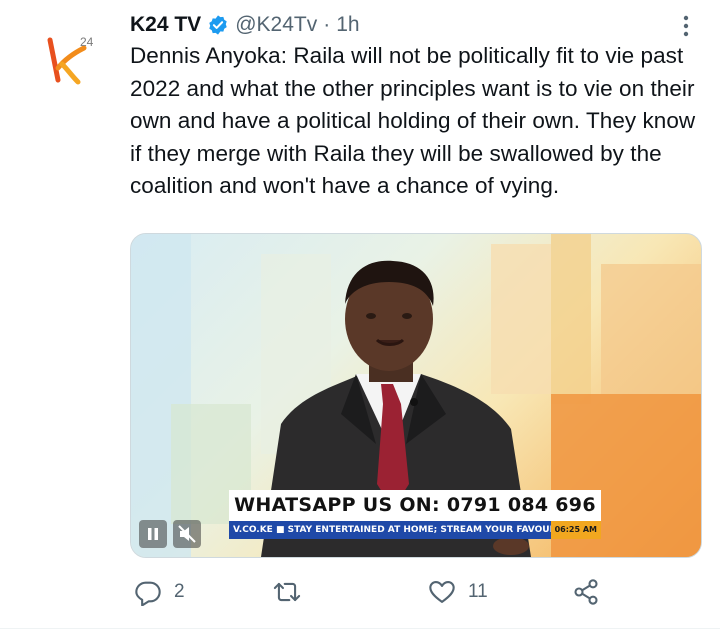 This screenshot has height=644, width=720. I want to click on tweet-header: K24 TV @K24Tv · 1h, so click(245, 25).